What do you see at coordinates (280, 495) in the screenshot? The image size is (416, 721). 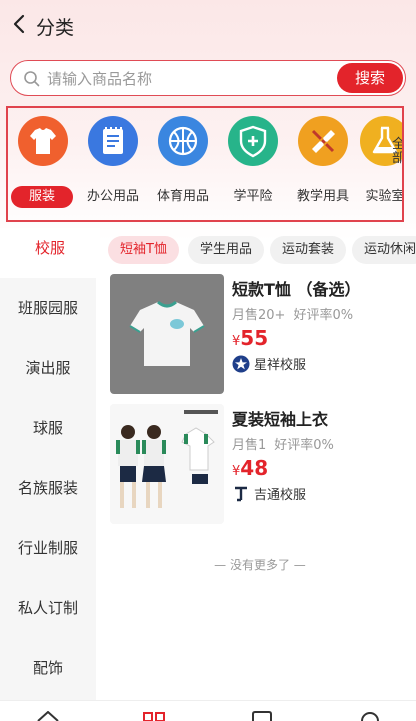 I see `shop-name: 吉通校服` at bounding box center [280, 495].